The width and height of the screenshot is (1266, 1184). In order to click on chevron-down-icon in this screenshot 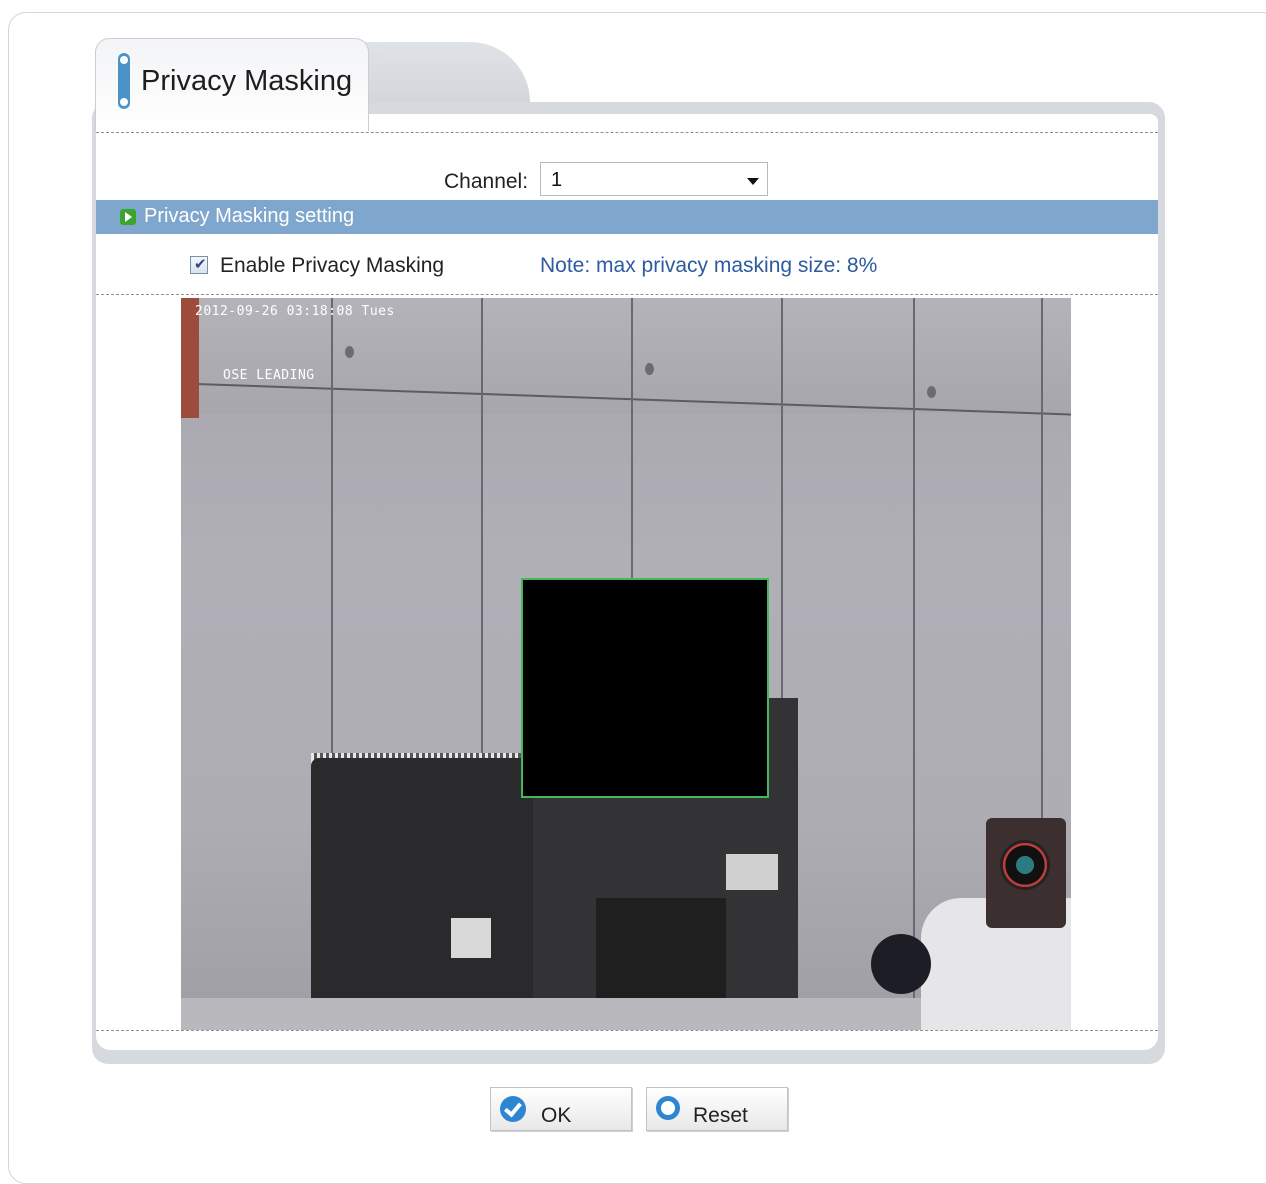, I will do `click(753, 181)`.